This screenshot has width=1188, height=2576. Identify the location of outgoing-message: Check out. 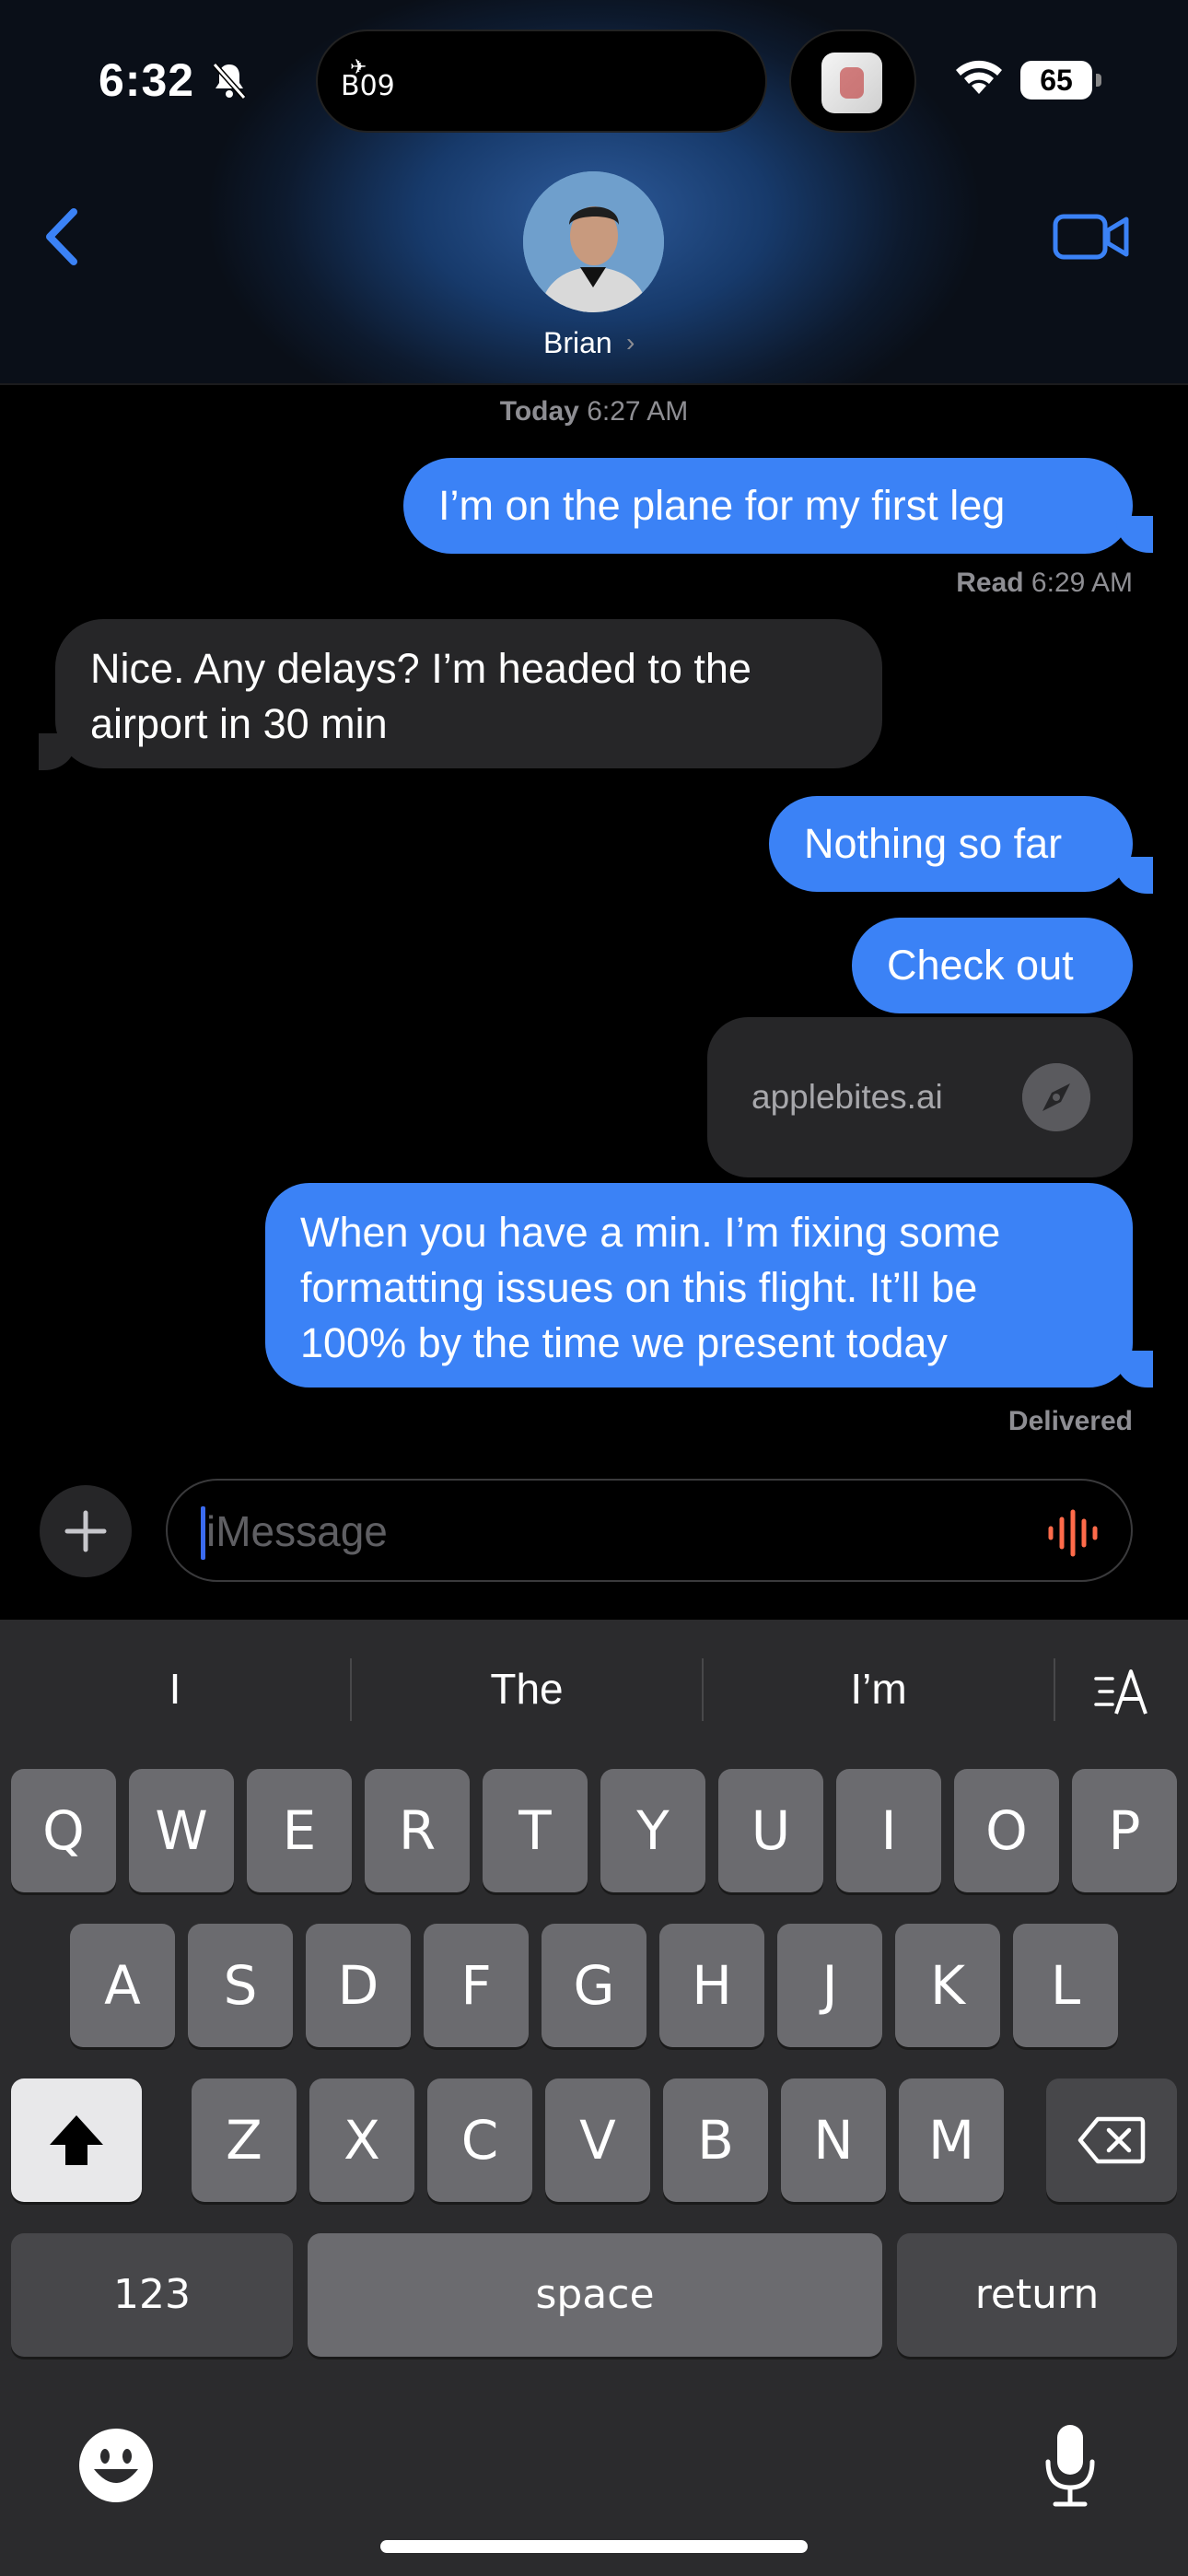
(992, 965).